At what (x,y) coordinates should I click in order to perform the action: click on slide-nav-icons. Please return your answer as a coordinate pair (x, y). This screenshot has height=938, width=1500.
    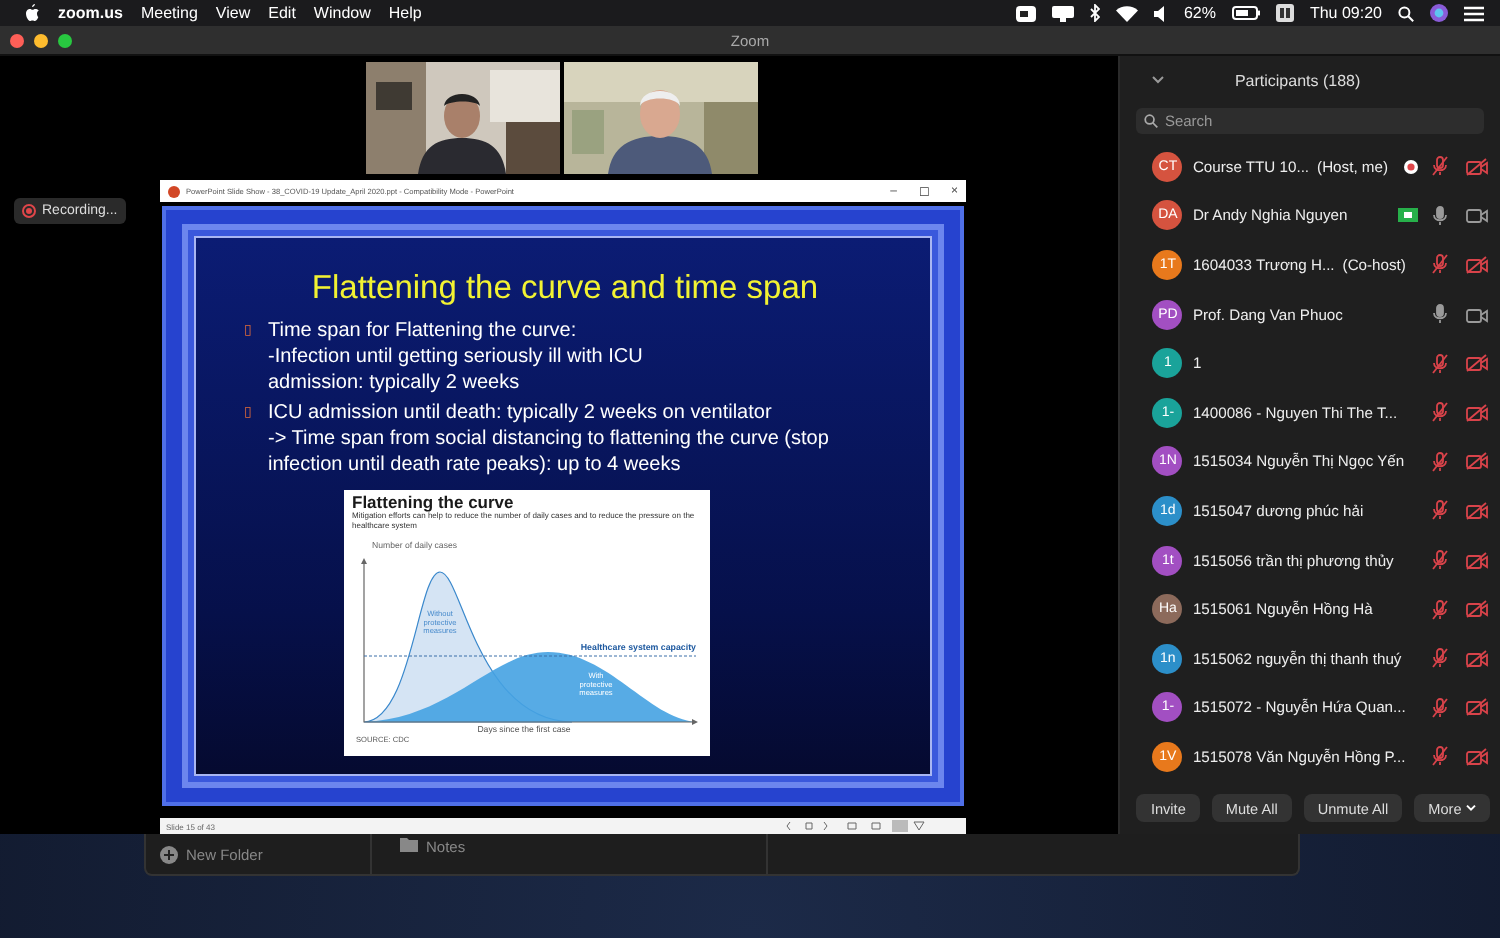
    Looking at the image, I should click on (856, 826).